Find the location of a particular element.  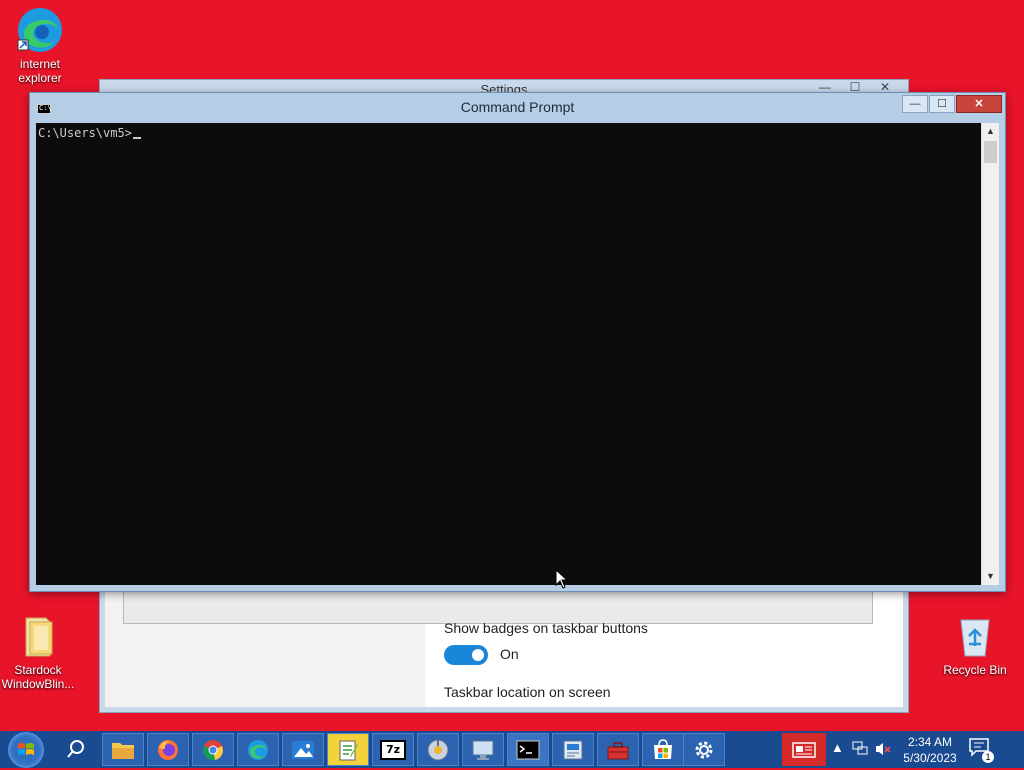

taskbar-app-settings is located at coordinates (704, 749).